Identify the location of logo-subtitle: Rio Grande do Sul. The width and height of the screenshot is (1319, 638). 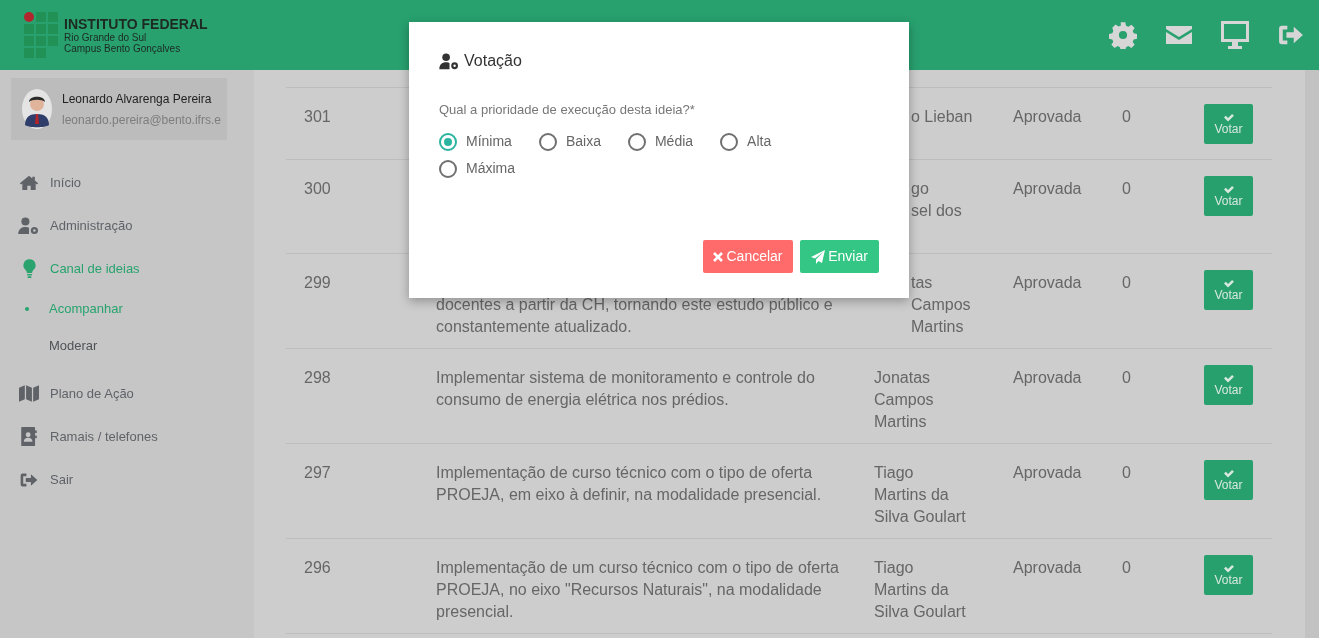
(106, 37).